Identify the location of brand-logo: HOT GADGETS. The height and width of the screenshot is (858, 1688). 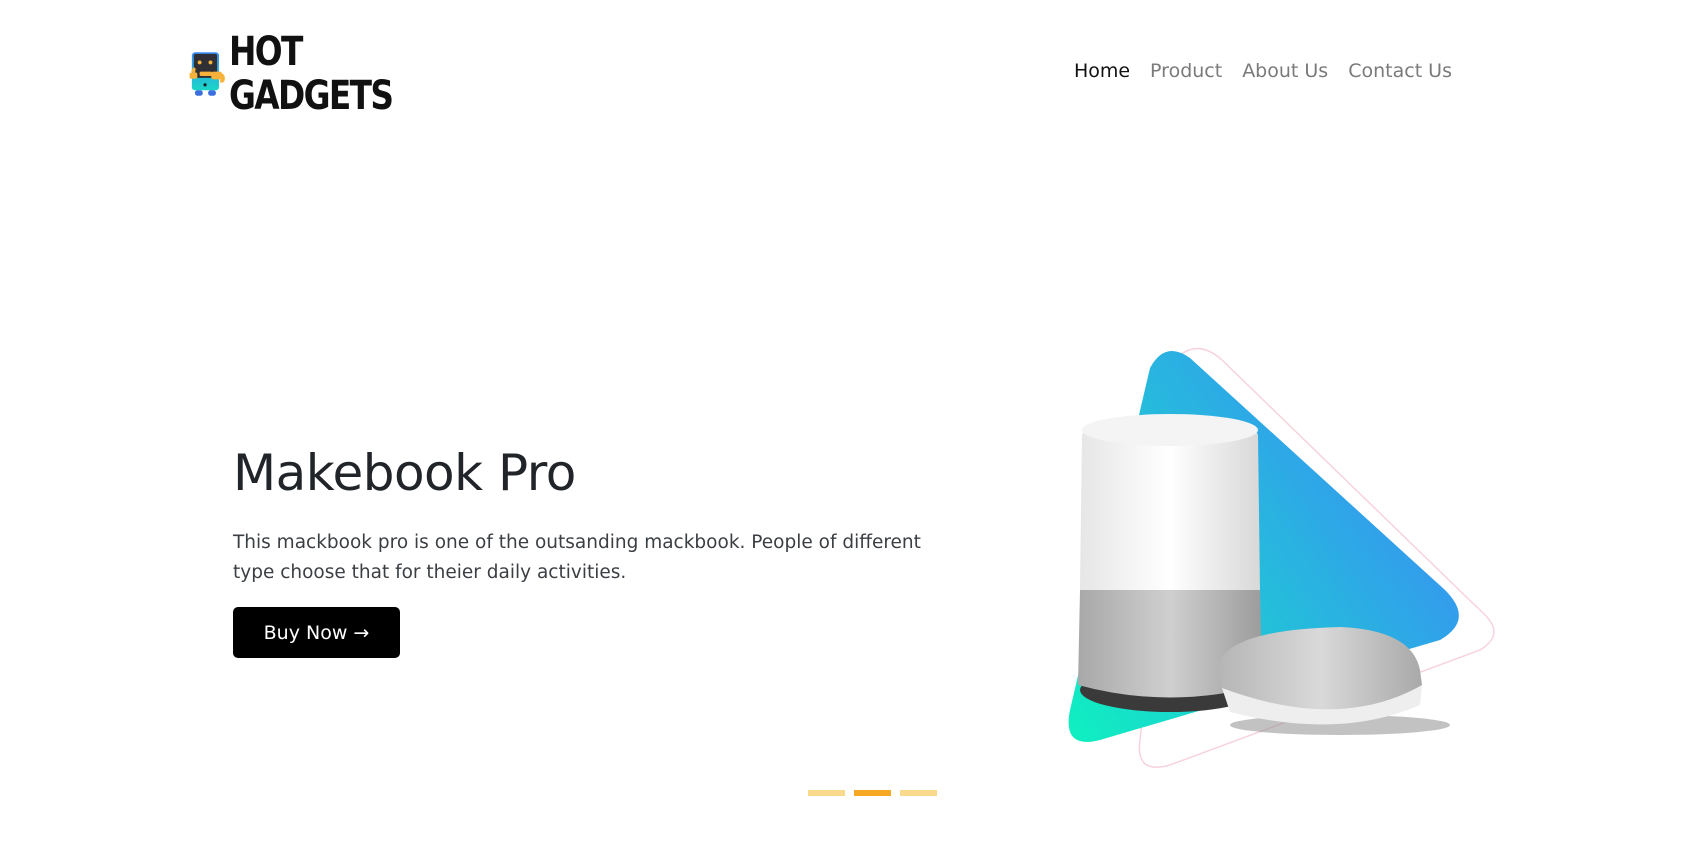
(308, 74).